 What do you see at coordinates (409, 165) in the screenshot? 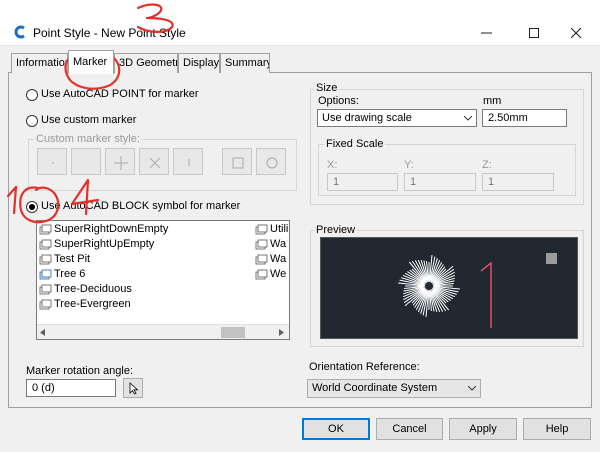
I see `scale-y-label: Y:` at bounding box center [409, 165].